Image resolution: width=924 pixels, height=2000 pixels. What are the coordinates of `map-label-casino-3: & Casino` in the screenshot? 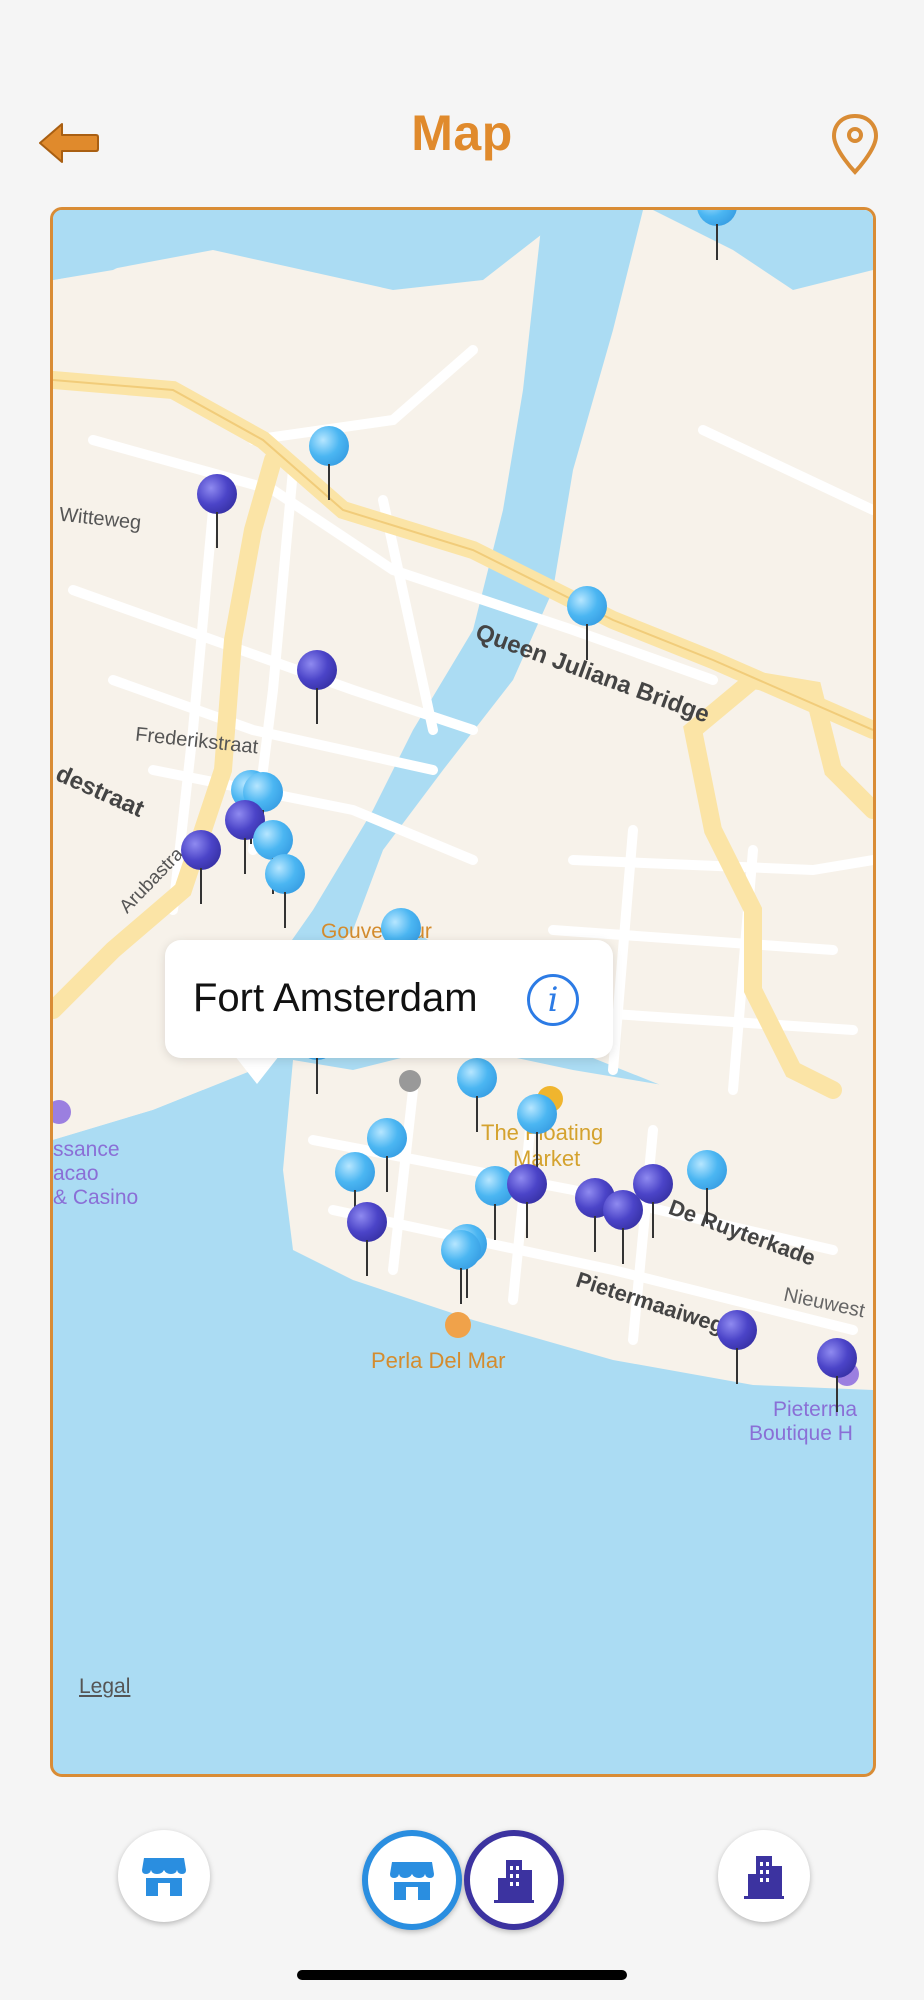 It's located at (96, 1197).